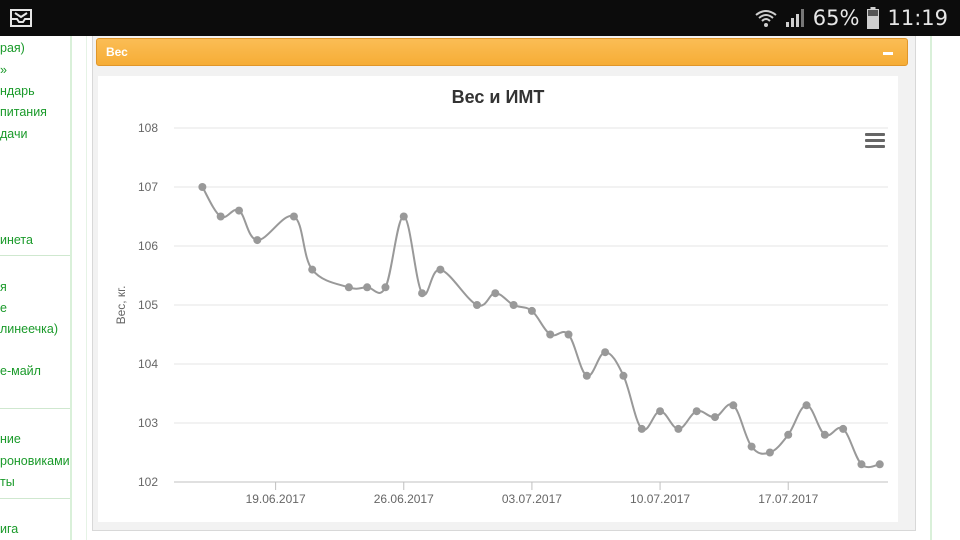  Describe the element at coordinates (502, 52) in the screenshot. I see `widget-header: Вес` at that location.